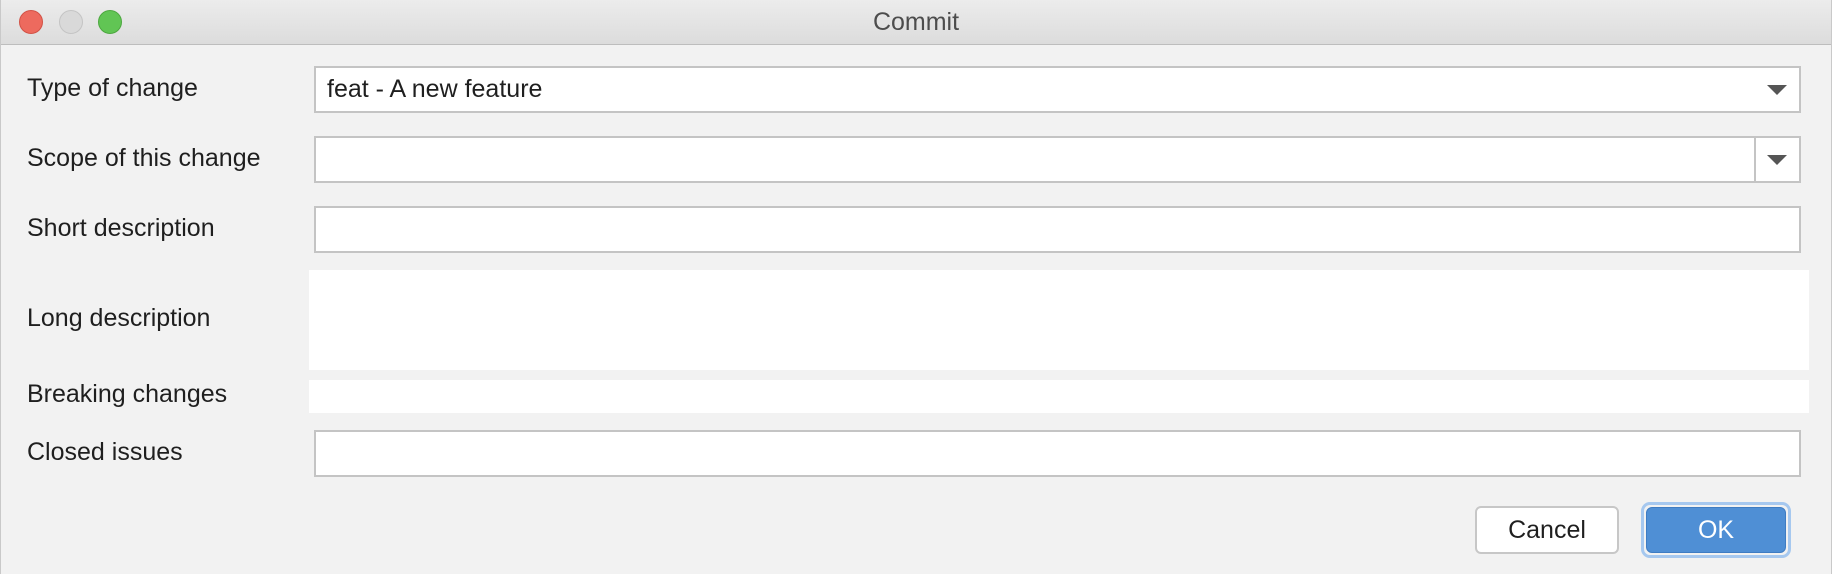 The width and height of the screenshot is (1832, 574). What do you see at coordinates (121, 228) in the screenshot?
I see `short-description-label: Short description` at bounding box center [121, 228].